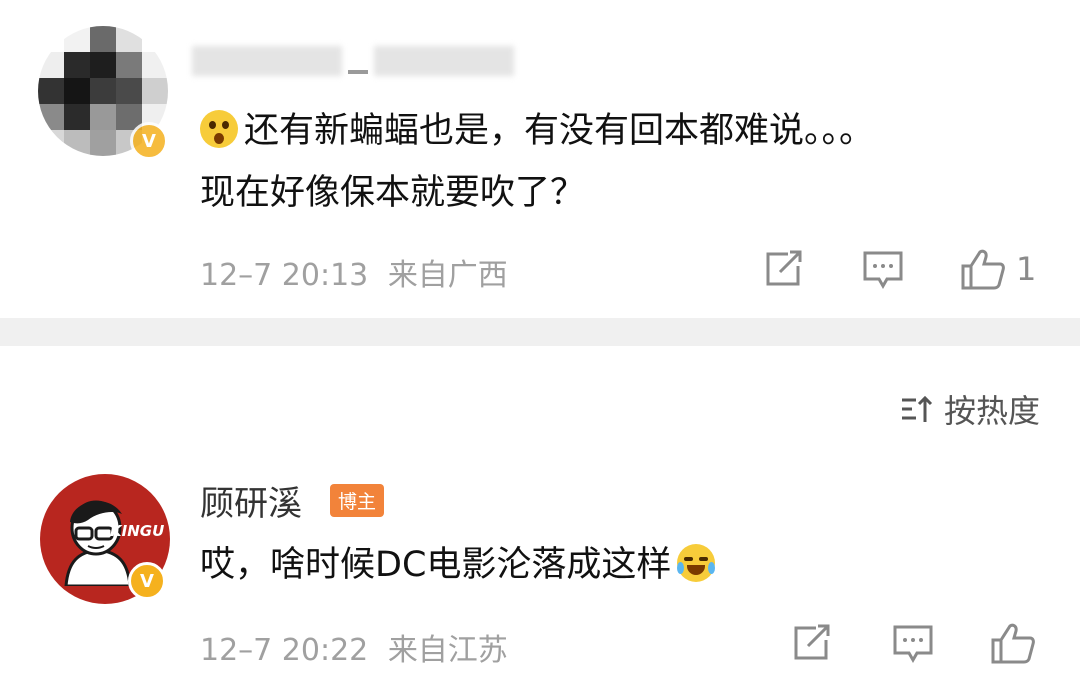 The width and height of the screenshot is (1080, 691). I want to click on like-button, so click(1013, 643).